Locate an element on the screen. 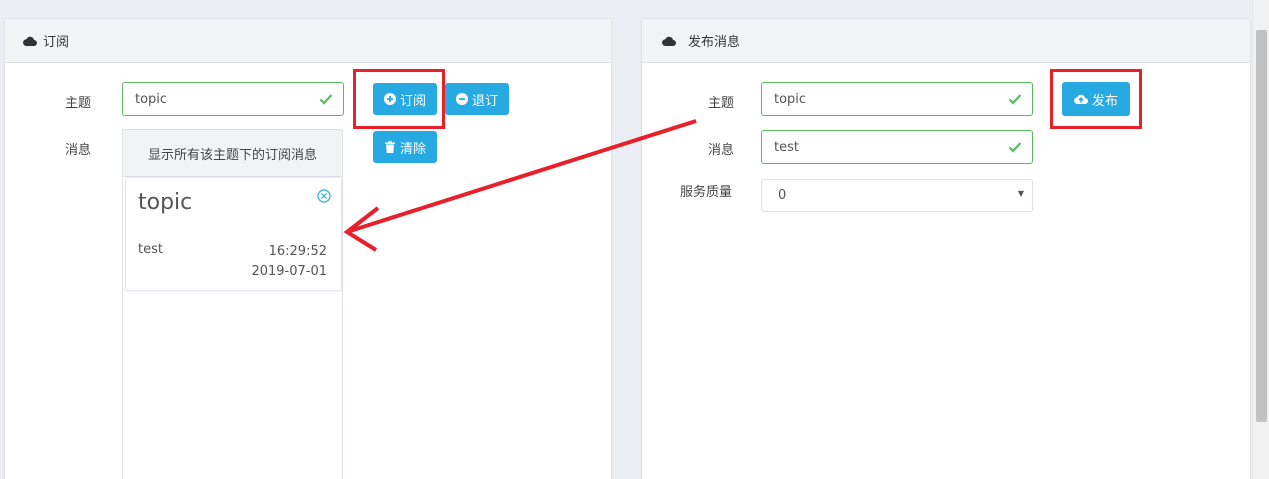  minus-circle-icon is located at coordinates (461, 99).